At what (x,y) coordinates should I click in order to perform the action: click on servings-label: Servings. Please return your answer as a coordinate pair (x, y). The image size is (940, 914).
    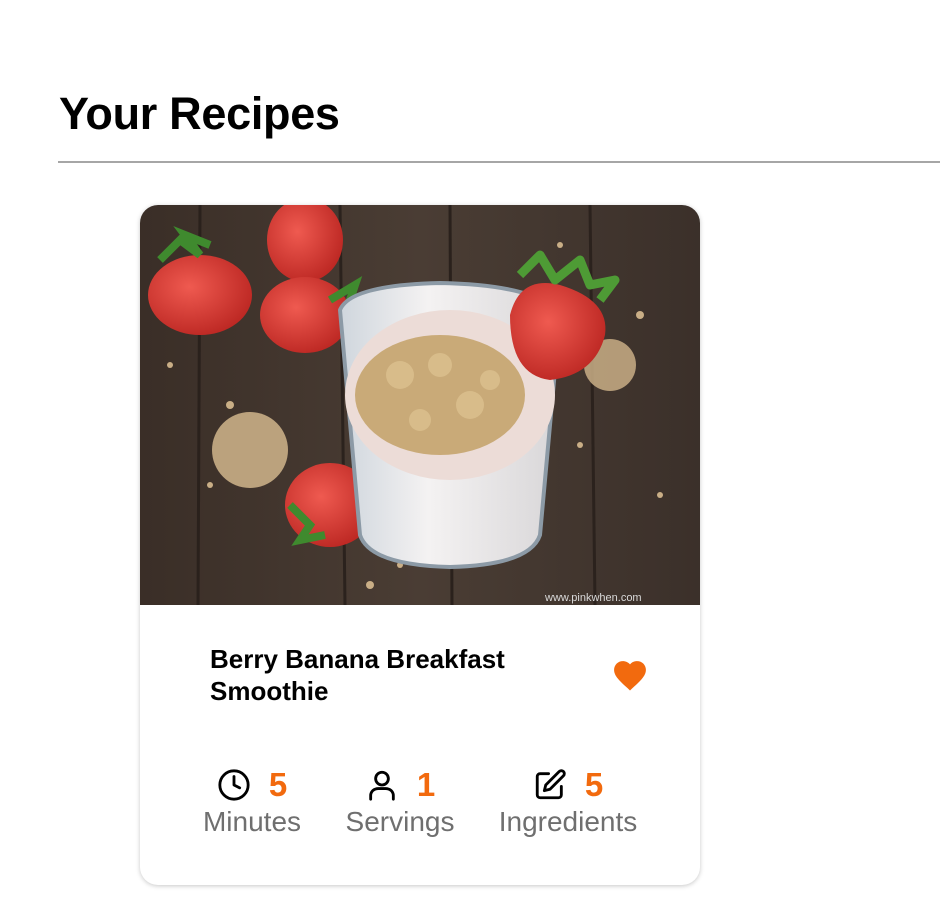
    Looking at the image, I should click on (400, 821).